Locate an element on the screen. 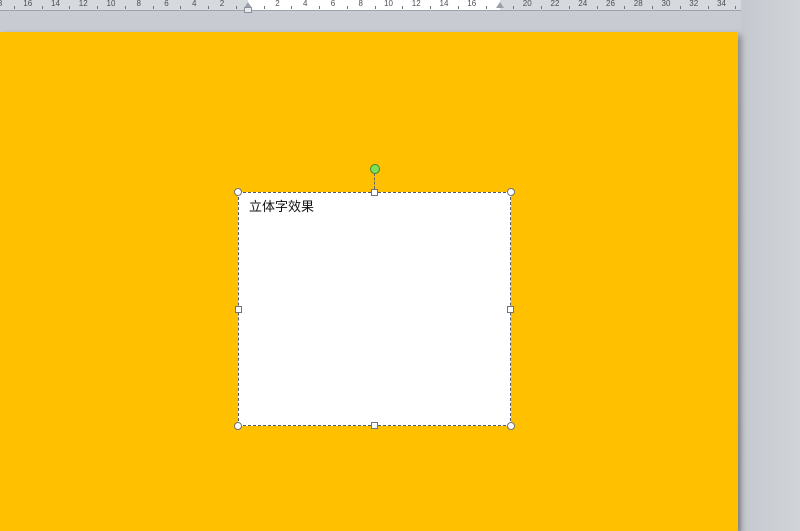  resize-handle-bottom-right is located at coordinates (511, 426).